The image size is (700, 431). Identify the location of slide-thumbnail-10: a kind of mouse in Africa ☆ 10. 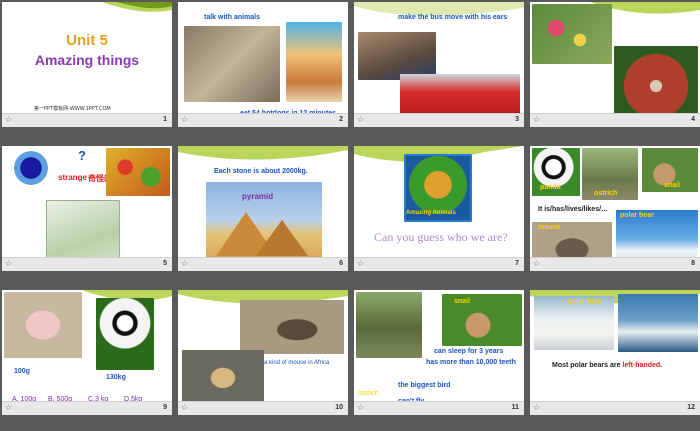
(263, 352).